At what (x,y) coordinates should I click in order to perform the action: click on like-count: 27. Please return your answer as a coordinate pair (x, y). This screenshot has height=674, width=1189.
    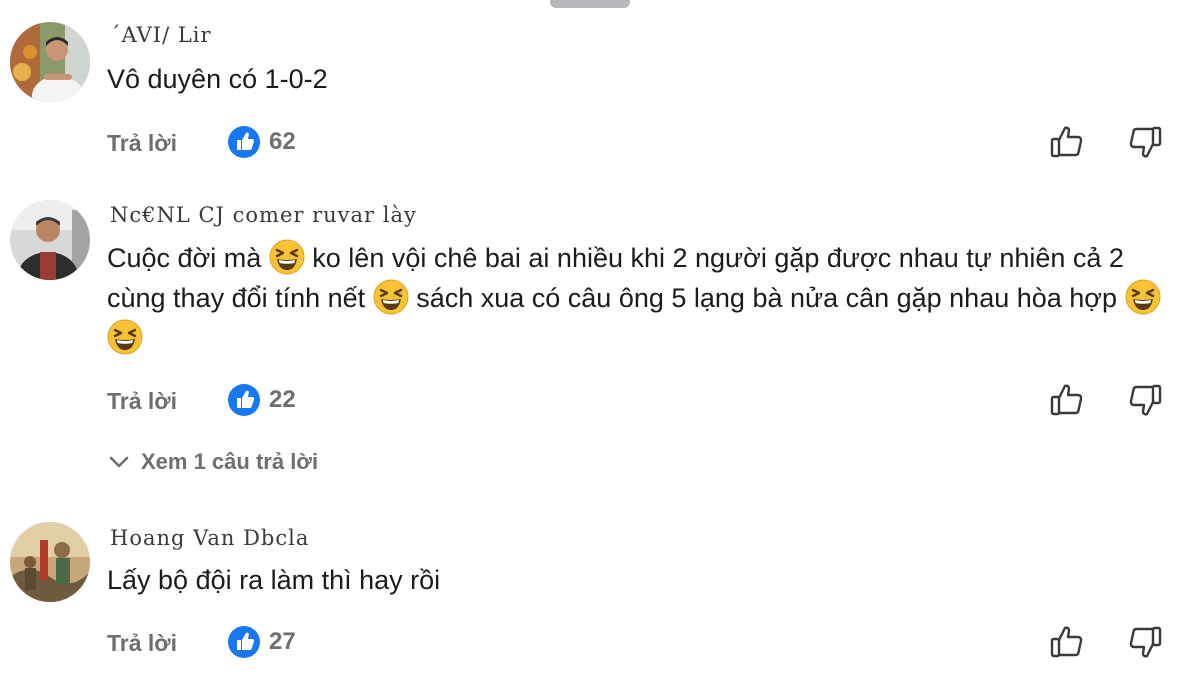
    Looking at the image, I should click on (282, 641).